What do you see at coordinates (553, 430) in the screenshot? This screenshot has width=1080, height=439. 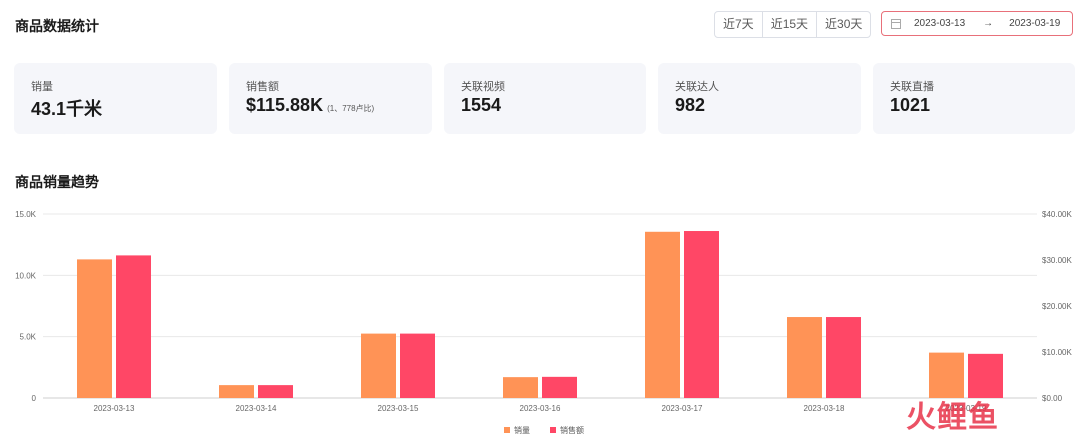 I see `legend-swatch-sales-amount` at bounding box center [553, 430].